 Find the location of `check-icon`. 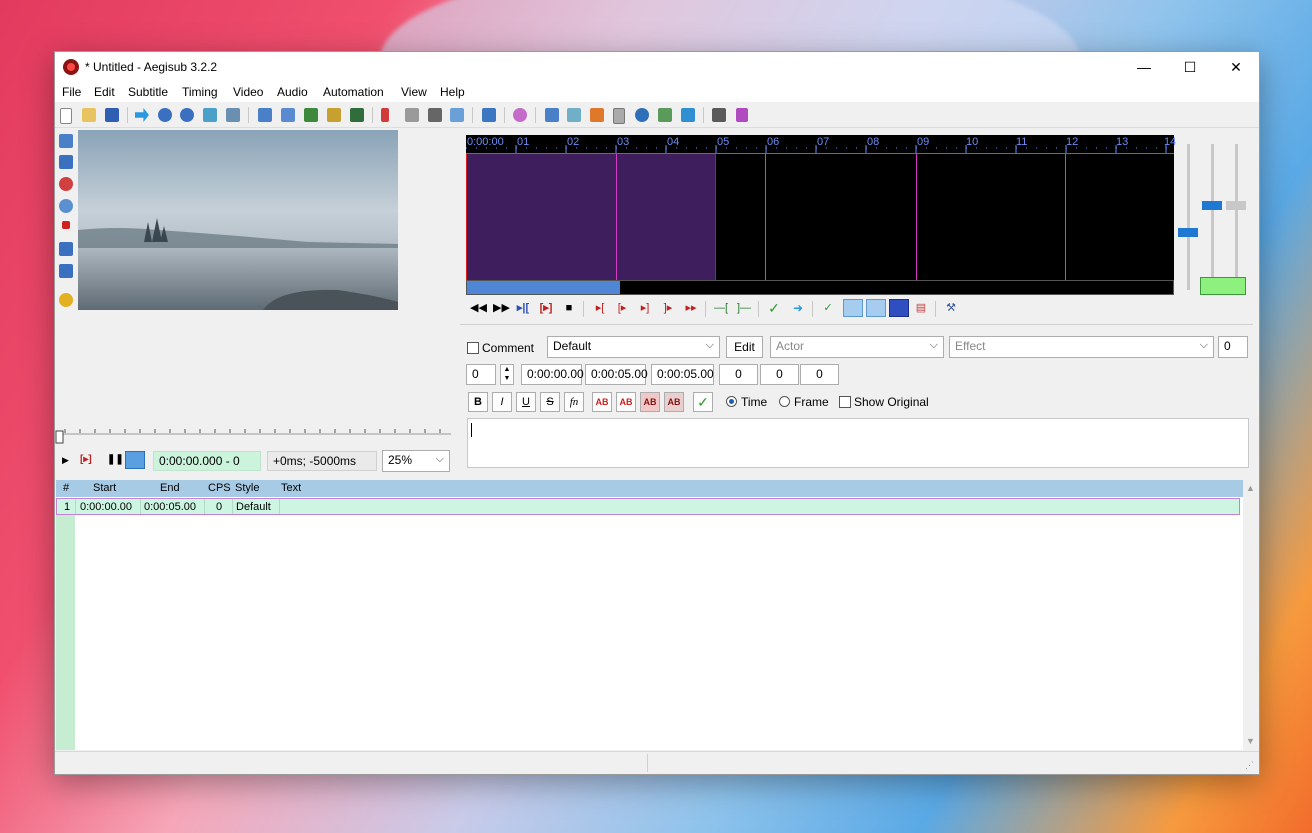

check-icon is located at coordinates (688, 115).